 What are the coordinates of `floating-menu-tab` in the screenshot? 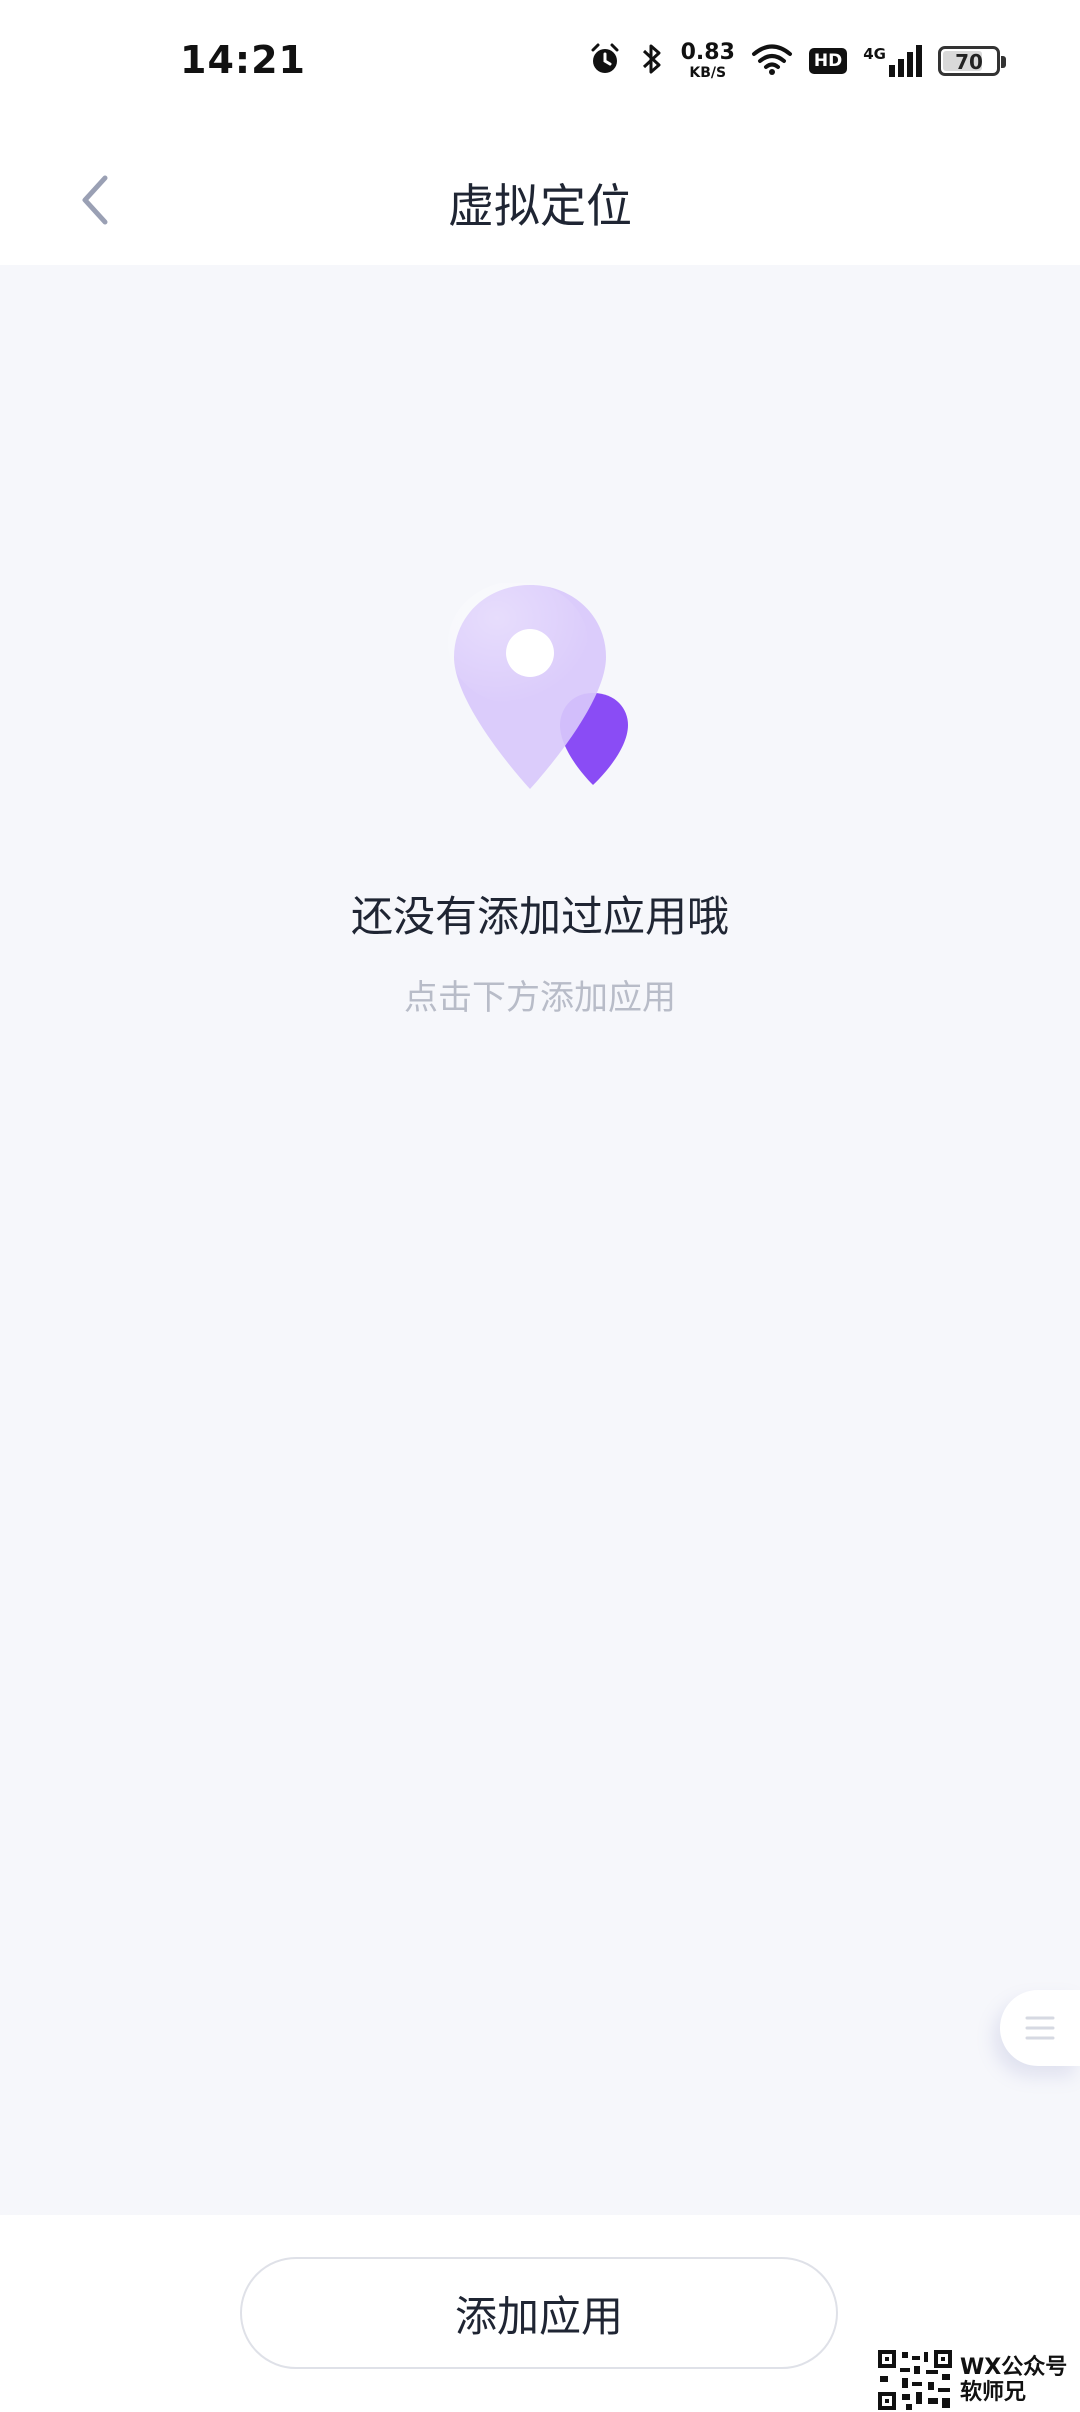 It's located at (1040, 2028).